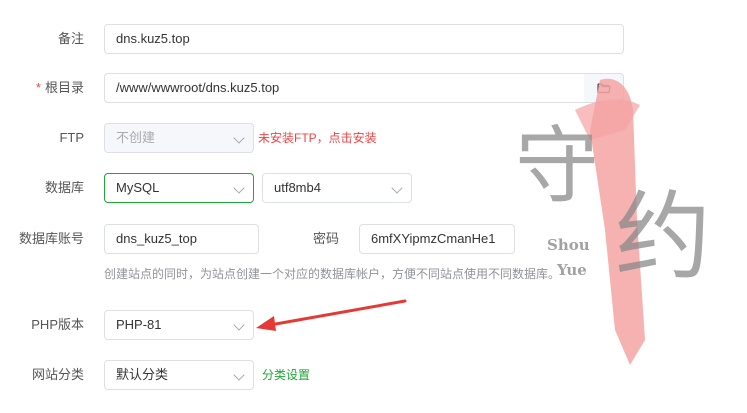  I want to click on database-type-select: MySQL, so click(179, 188).